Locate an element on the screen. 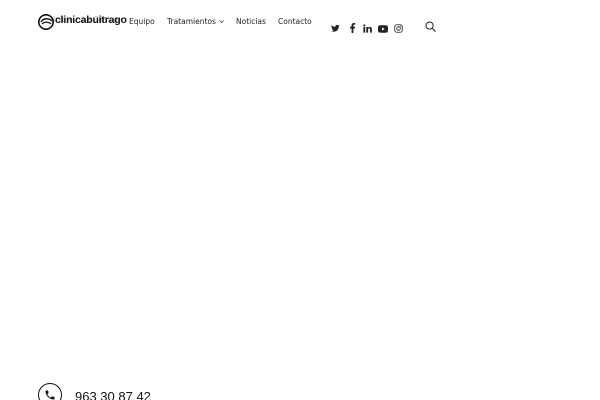  youtube-link is located at coordinates (383, 25).